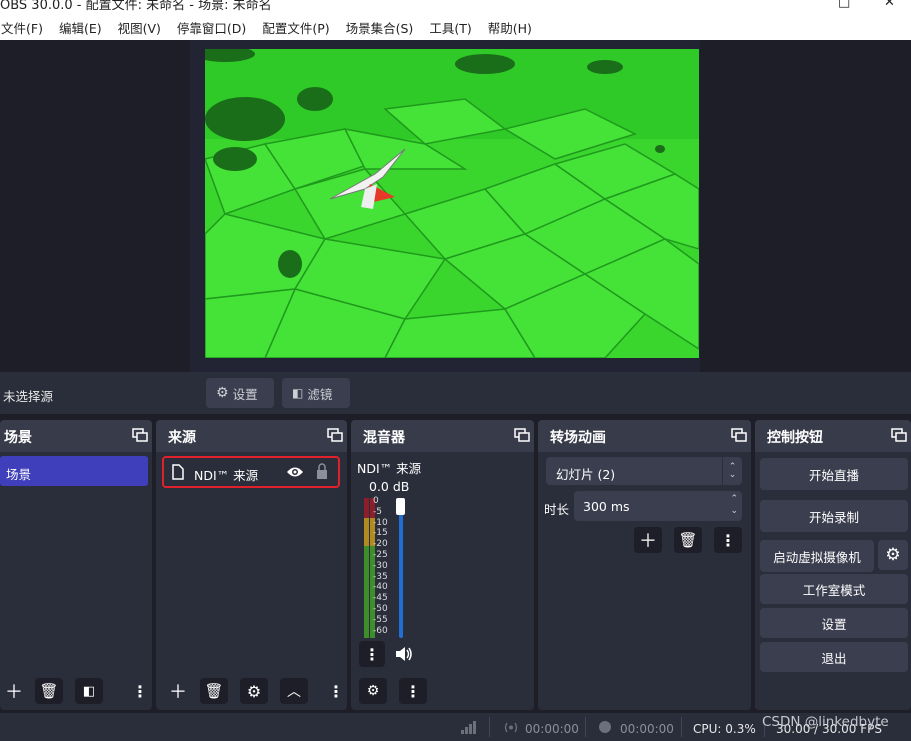  What do you see at coordinates (74, 471) in the screenshot?
I see `scene-list-item: 场景` at bounding box center [74, 471].